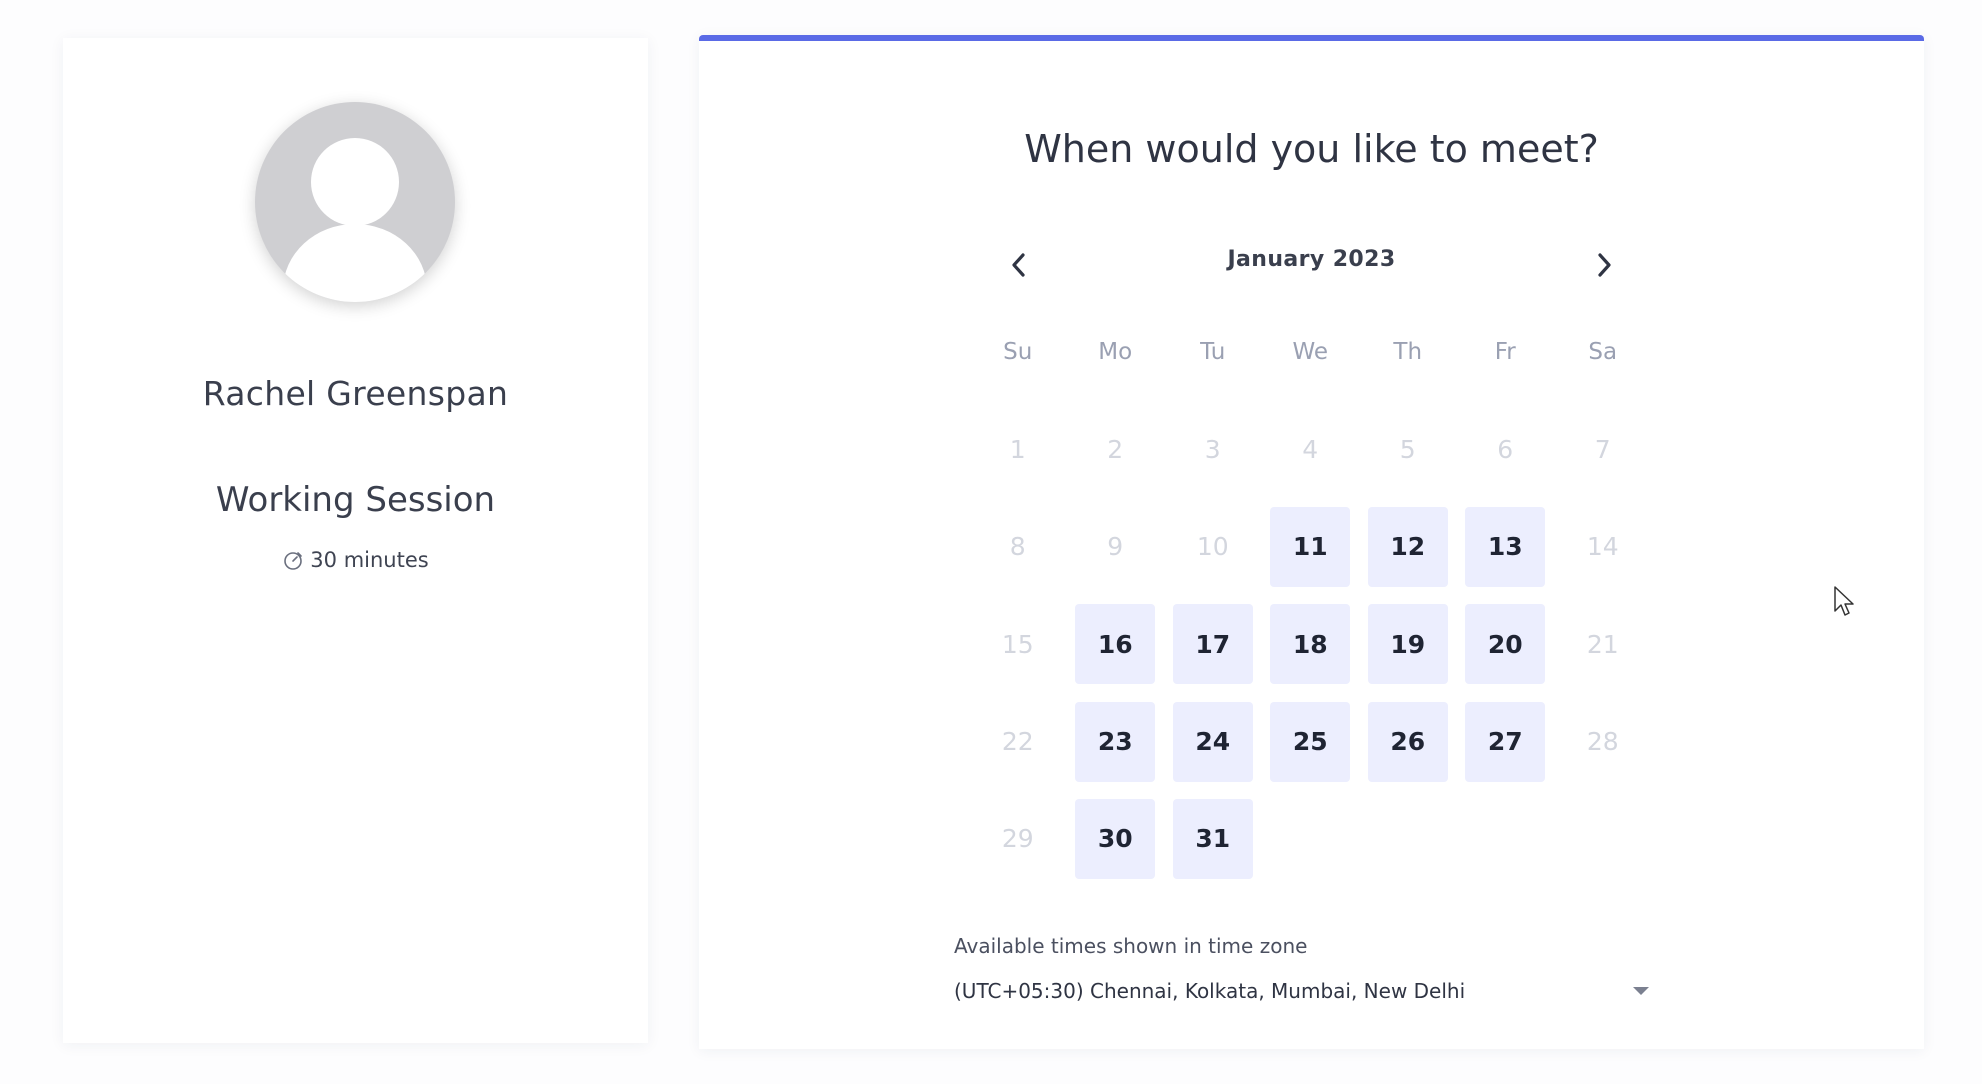 Image resolution: width=1982 pixels, height=1084 pixels. I want to click on calendar-cell: 8, so click(1018, 546).